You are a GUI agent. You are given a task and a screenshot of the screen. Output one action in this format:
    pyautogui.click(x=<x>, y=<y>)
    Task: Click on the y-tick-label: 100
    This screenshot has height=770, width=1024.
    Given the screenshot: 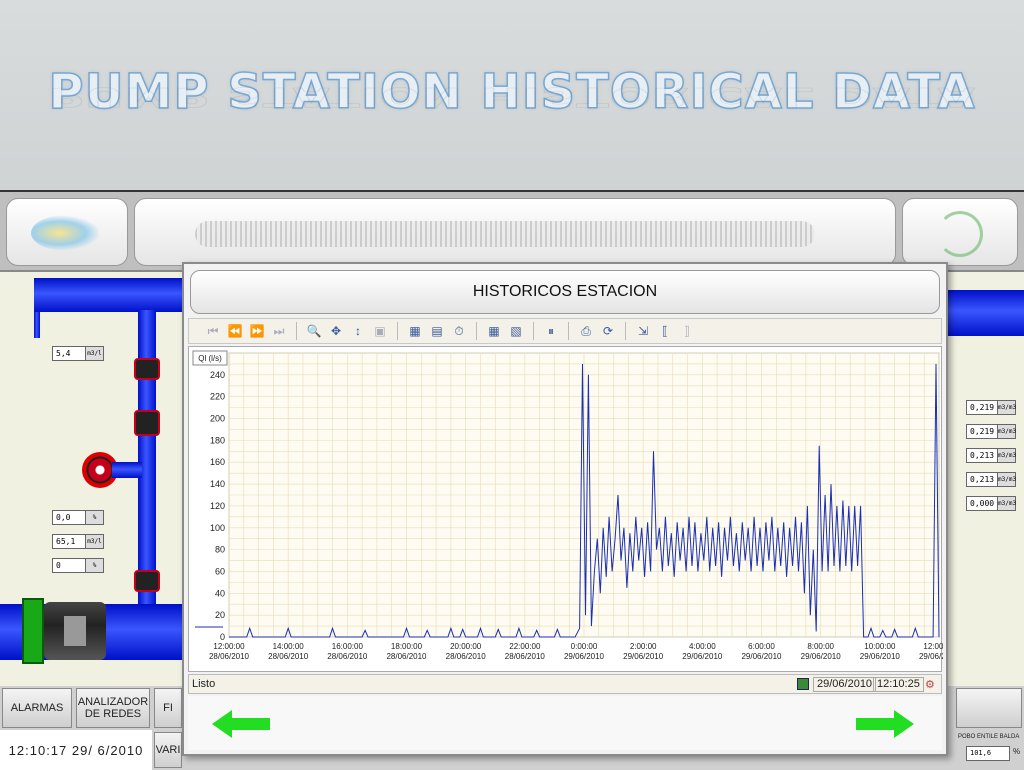 What is the action you would take?
    pyautogui.click(x=217, y=528)
    